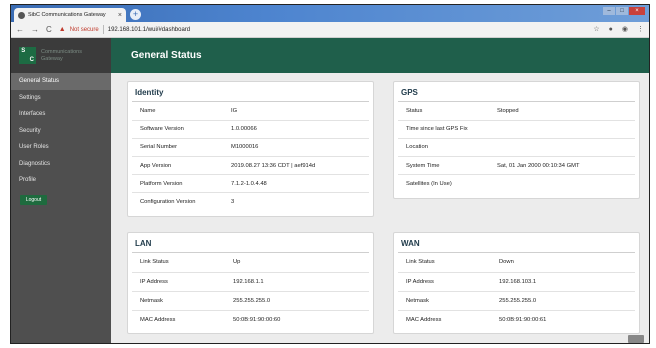 The height and width of the screenshot is (348, 656). Describe the element at coordinates (49, 29) in the screenshot. I see `reload-icon: C` at that location.